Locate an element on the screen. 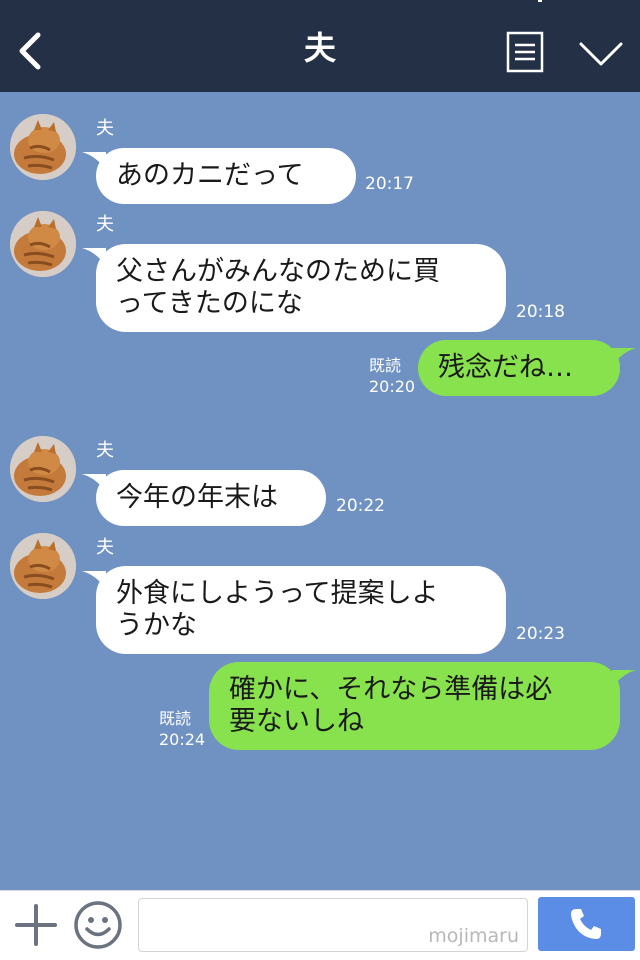  message-bubble: 今年の年末は is located at coordinates (211, 498).